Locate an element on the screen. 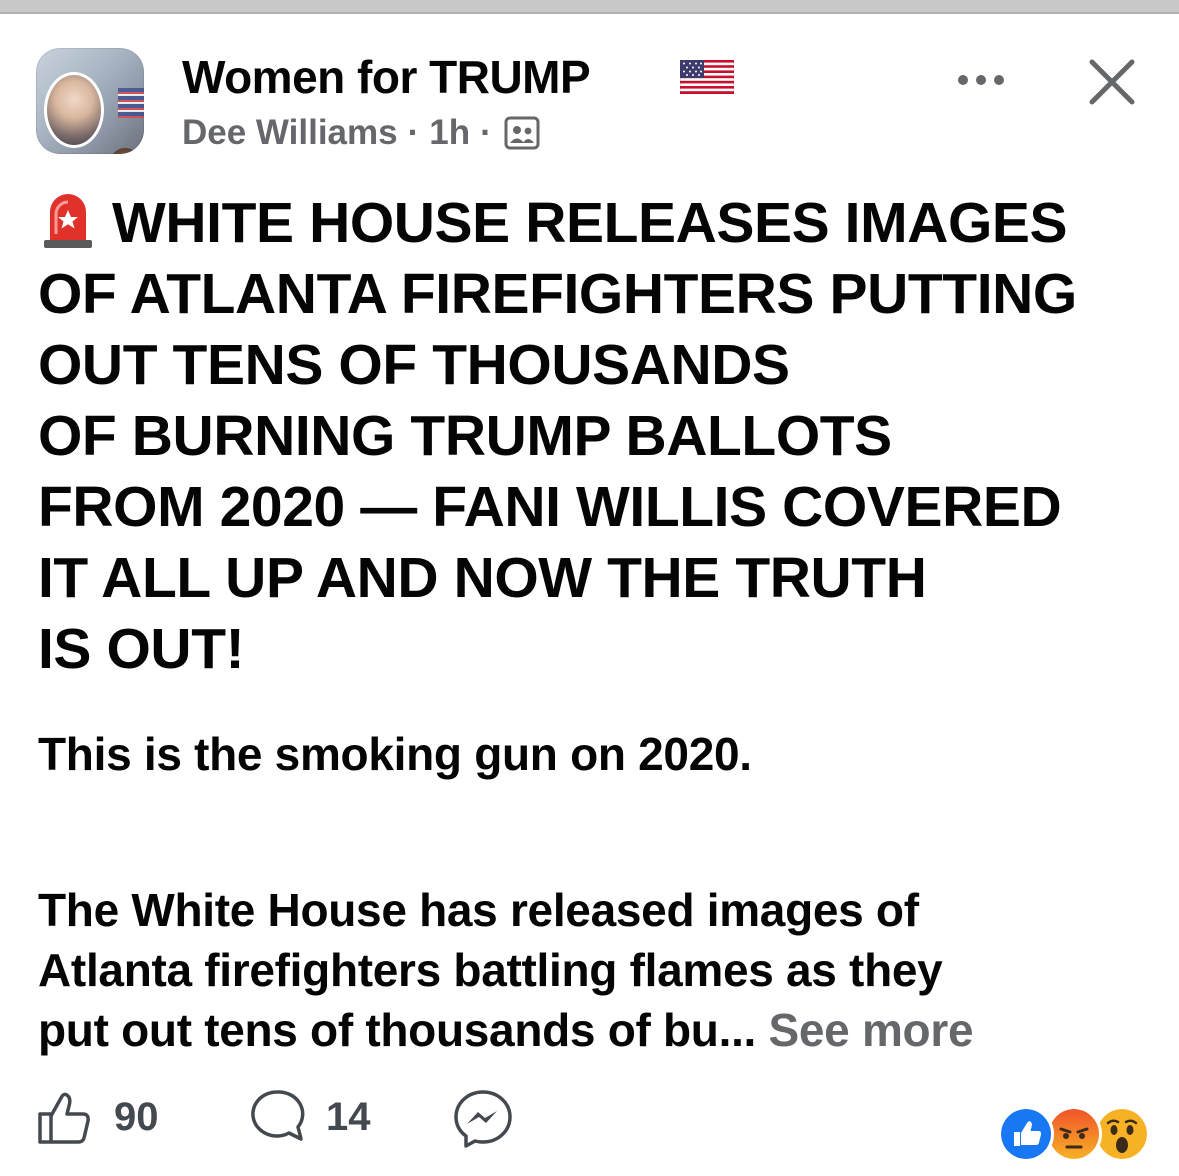  wow-reaction-icon is located at coordinates (1122, 1134).